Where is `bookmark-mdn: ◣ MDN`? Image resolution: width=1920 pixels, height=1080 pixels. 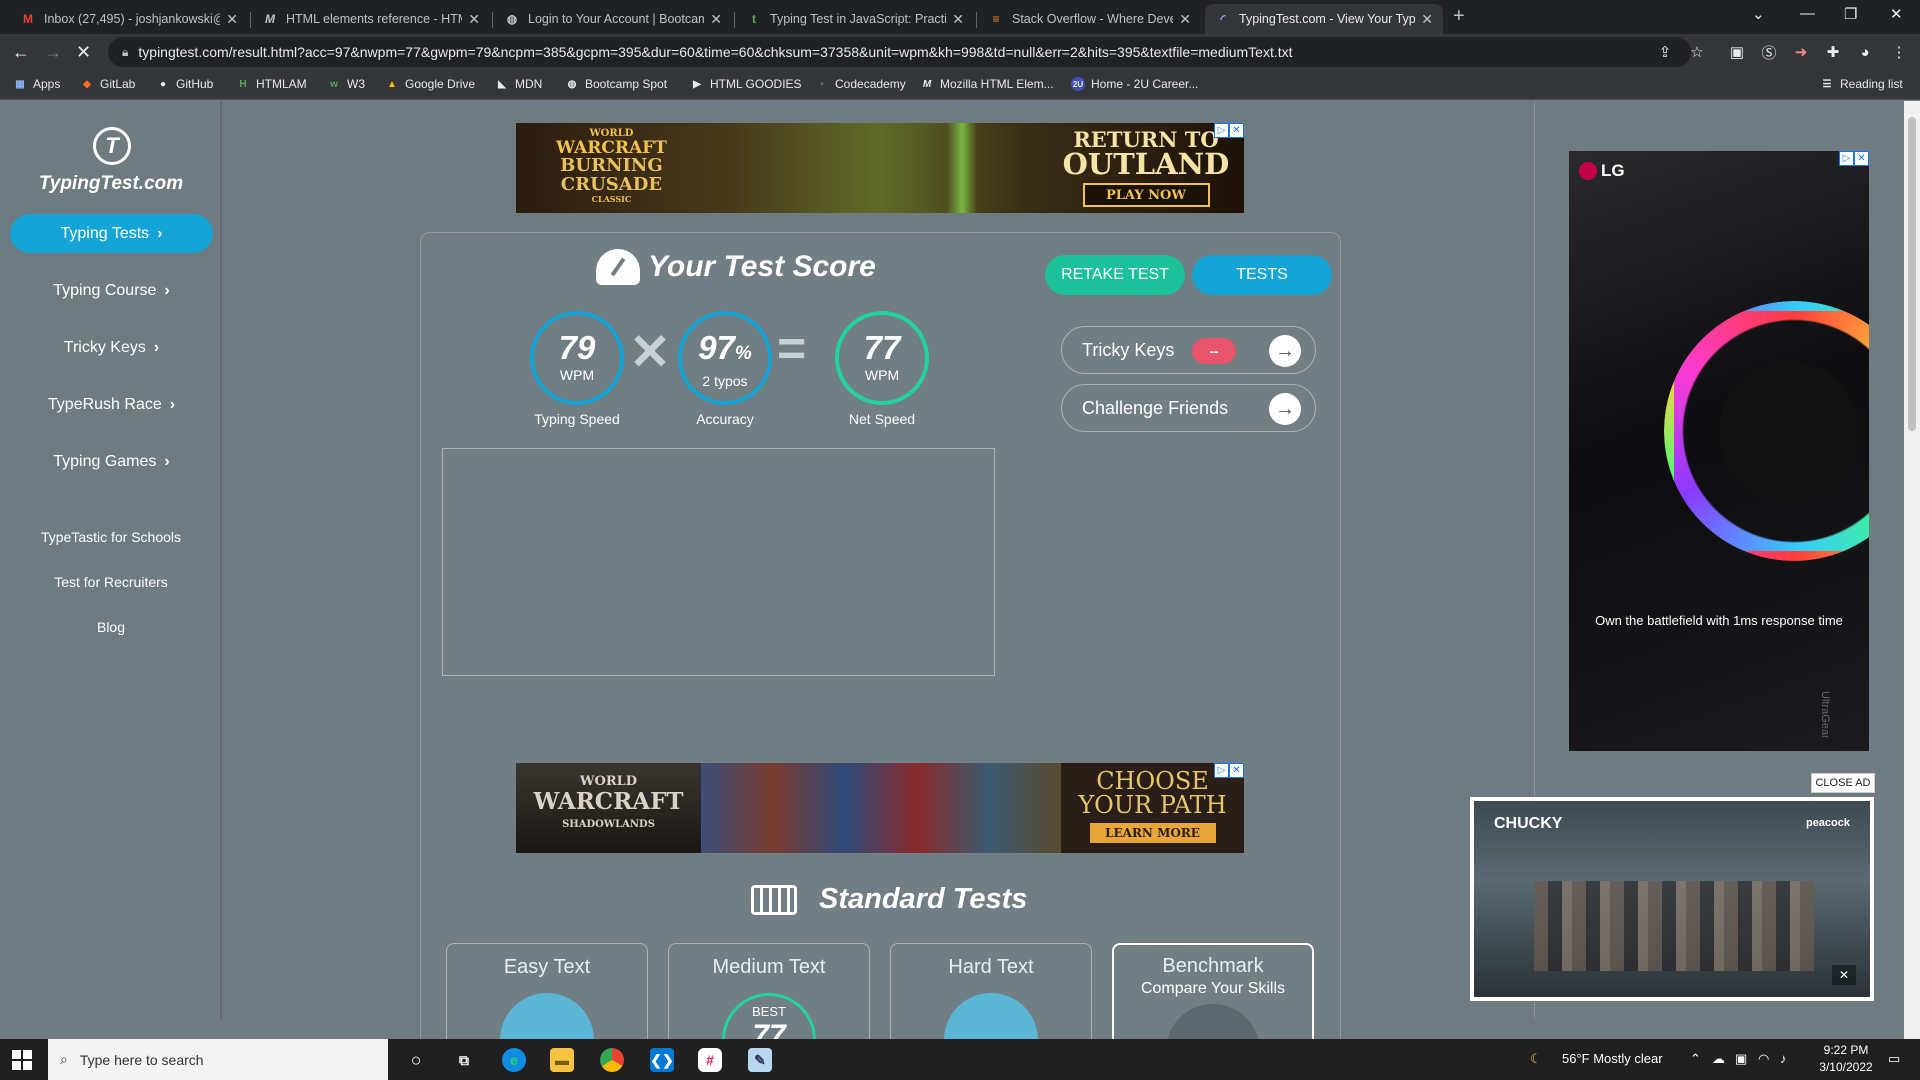 bookmark-mdn: ◣ MDN is located at coordinates (518, 84).